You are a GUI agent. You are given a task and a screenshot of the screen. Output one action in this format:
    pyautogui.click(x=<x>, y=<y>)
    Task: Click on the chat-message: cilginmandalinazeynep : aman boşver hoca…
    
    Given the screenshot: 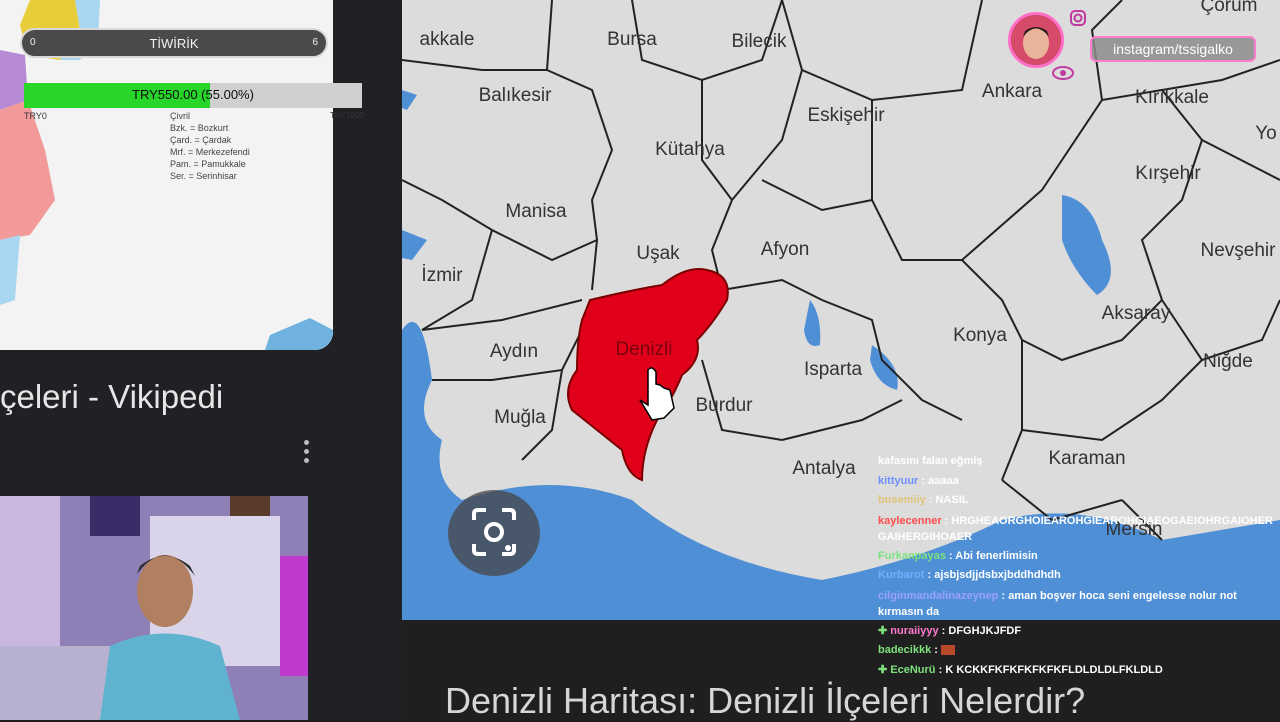 What is the action you would take?
    pyautogui.click(x=1057, y=603)
    